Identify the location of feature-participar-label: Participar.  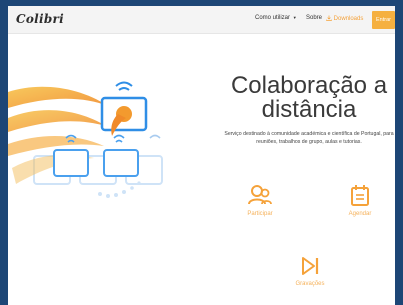
(260, 214).